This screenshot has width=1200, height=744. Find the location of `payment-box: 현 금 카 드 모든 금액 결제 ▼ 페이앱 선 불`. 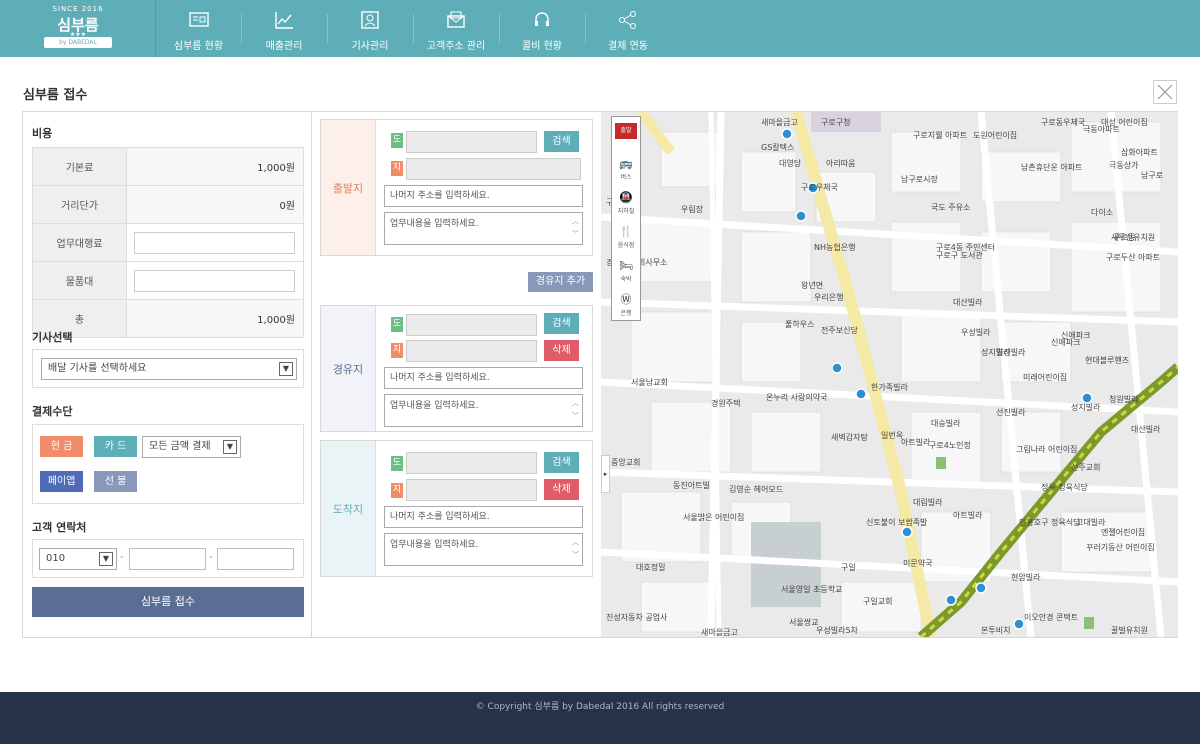

payment-box: 현 금 카 드 모든 금액 결제 ▼ 페이앱 선 불 is located at coordinates (168, 464).